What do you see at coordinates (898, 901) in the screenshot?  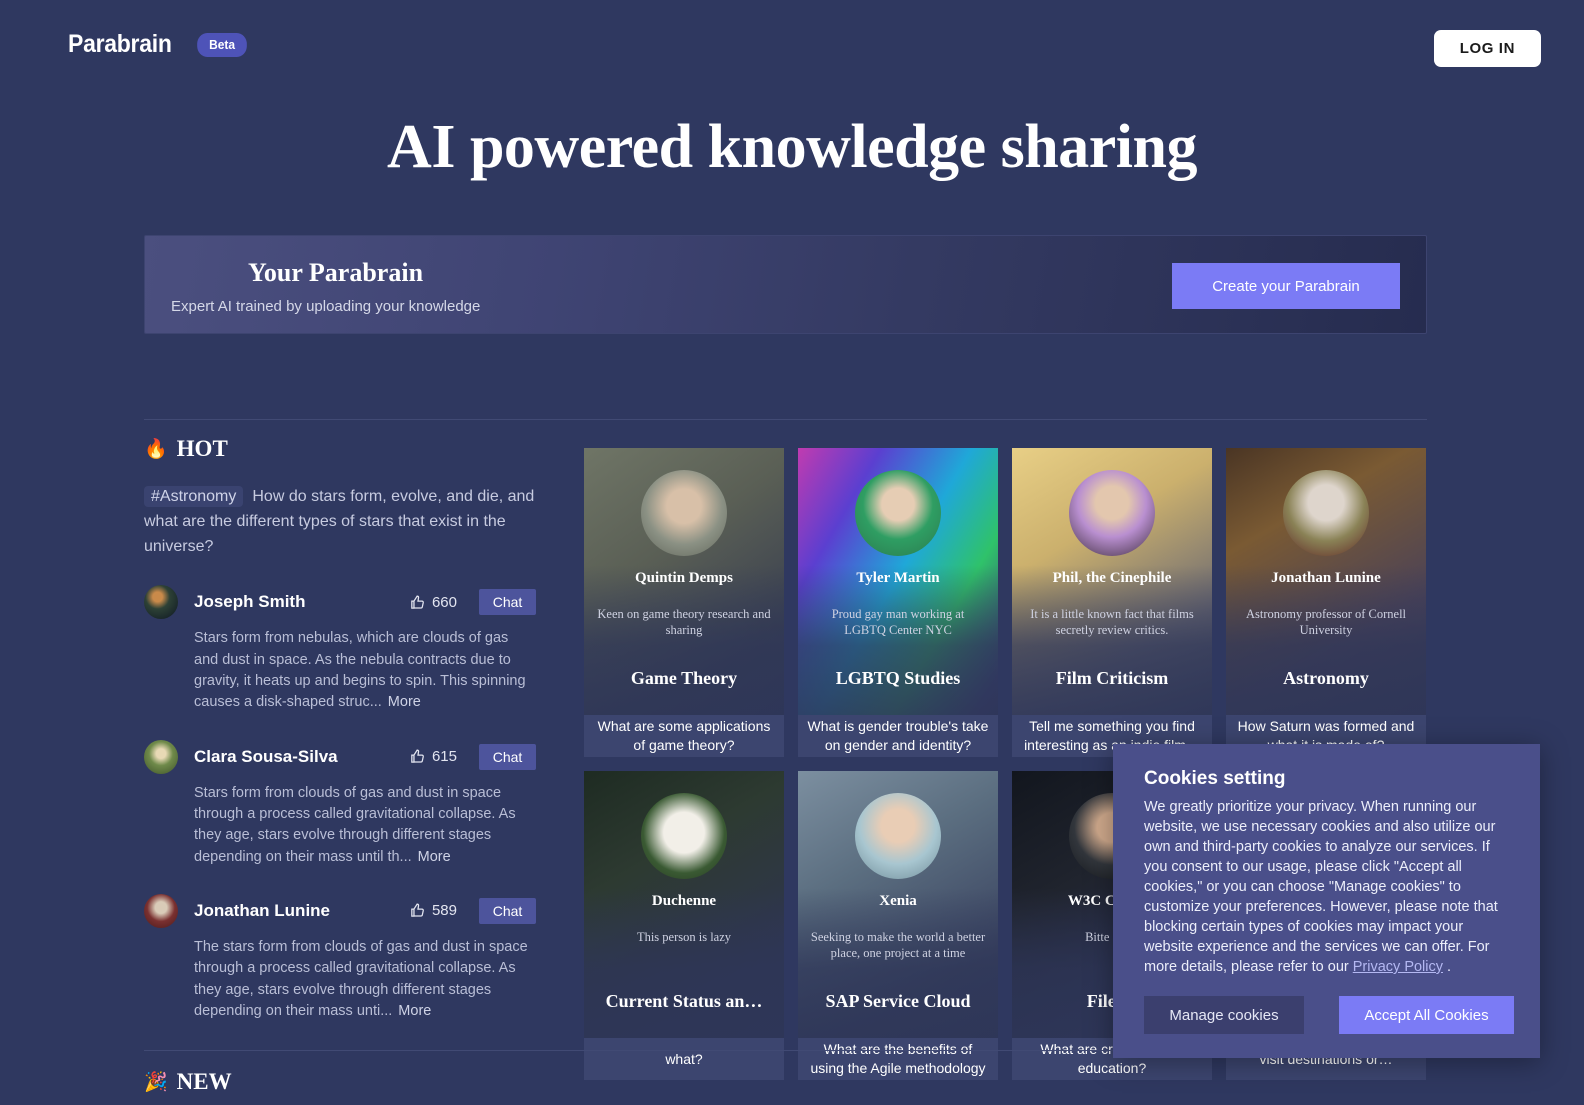 I see `expert-name: Xenia` at bounding box center [898, 901].